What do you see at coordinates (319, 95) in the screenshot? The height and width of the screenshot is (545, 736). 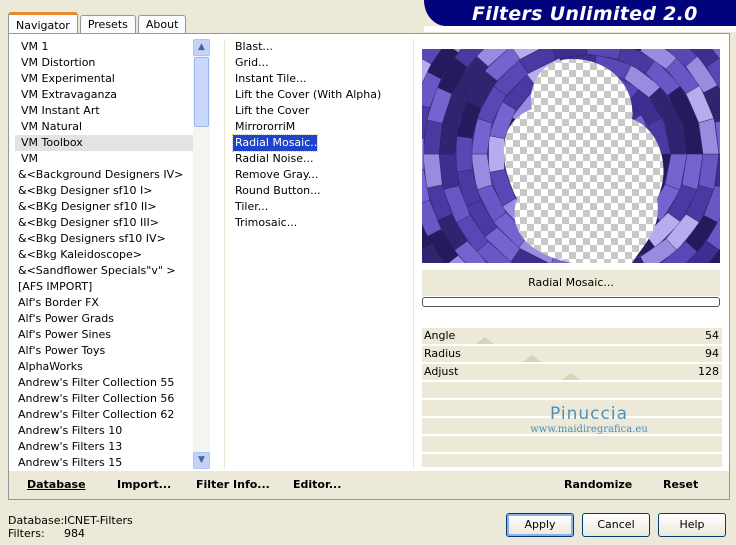 I see `filter-item: Lift the Cover (With Alpha)` at bounding box center [319, 95].